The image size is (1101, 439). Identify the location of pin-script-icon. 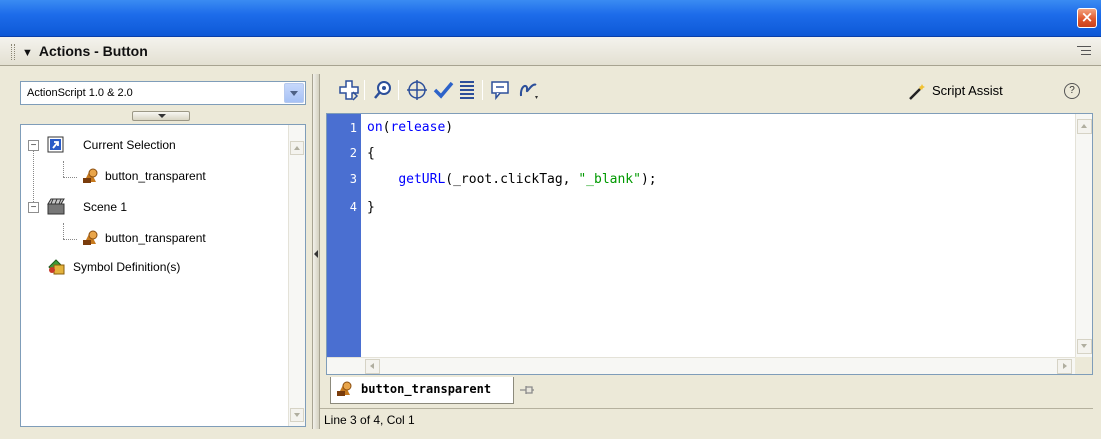
(527, 390).